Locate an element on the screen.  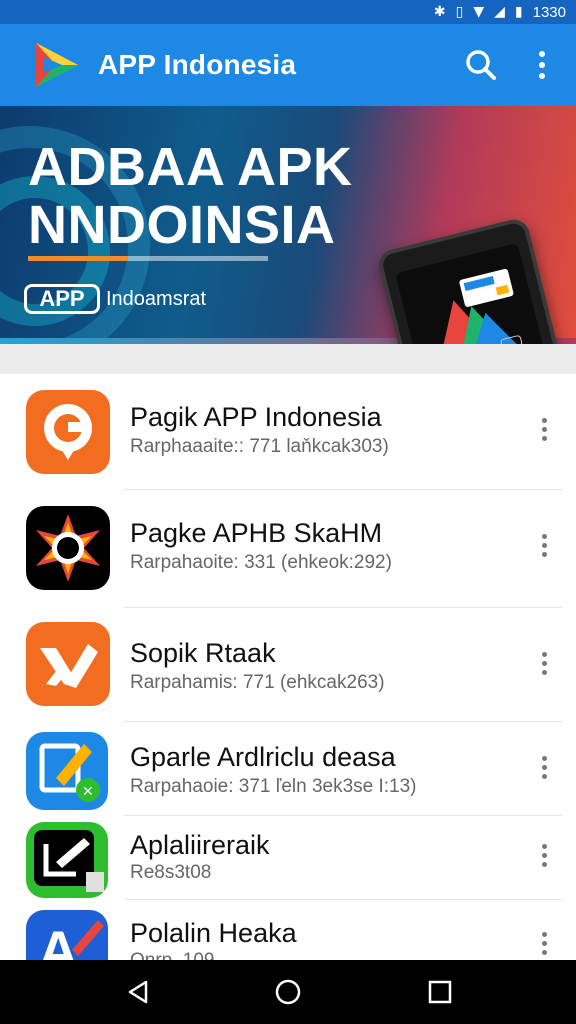
home-icon is located at coordinates (288, 992).